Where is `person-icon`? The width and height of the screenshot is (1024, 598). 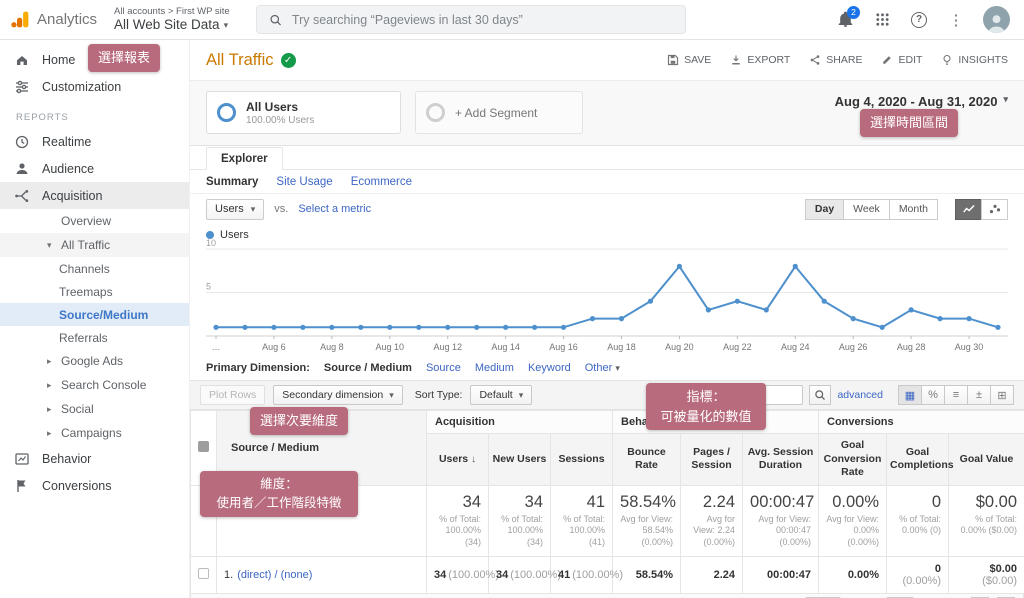 person-icon is located at coordinates (22, 168).